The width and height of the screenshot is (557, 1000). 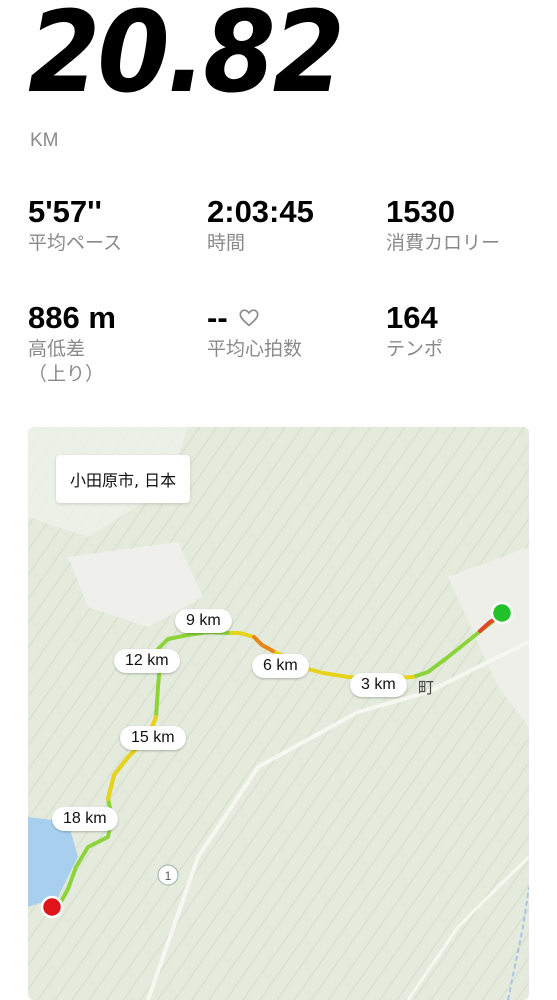 I want to click on km-marker-6: 6 km, so click(x=280, y=666).